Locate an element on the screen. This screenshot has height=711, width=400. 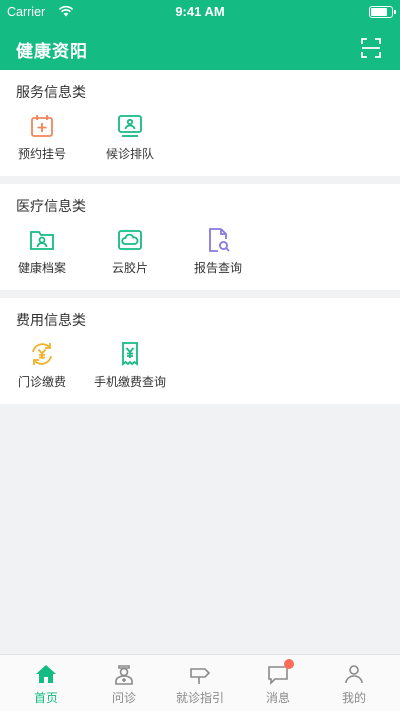
battery-icon is located at coordinates (382, 12).